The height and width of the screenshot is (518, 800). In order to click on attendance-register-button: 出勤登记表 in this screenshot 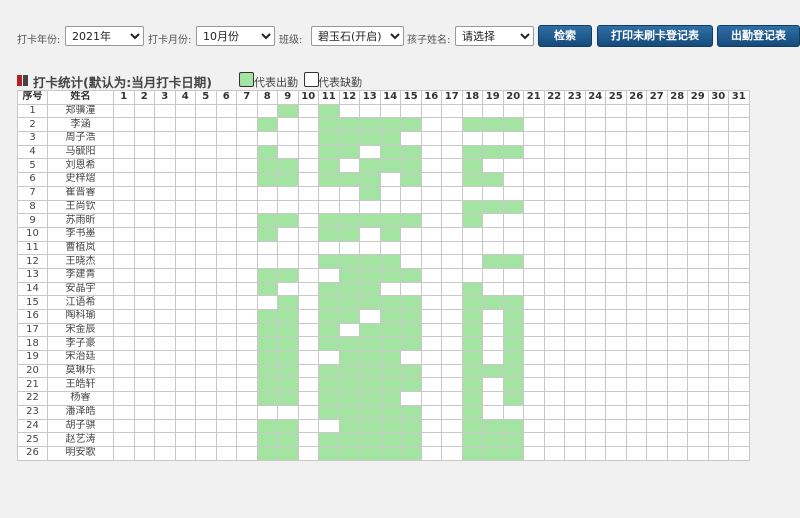, I will do `click(758, 36)`.